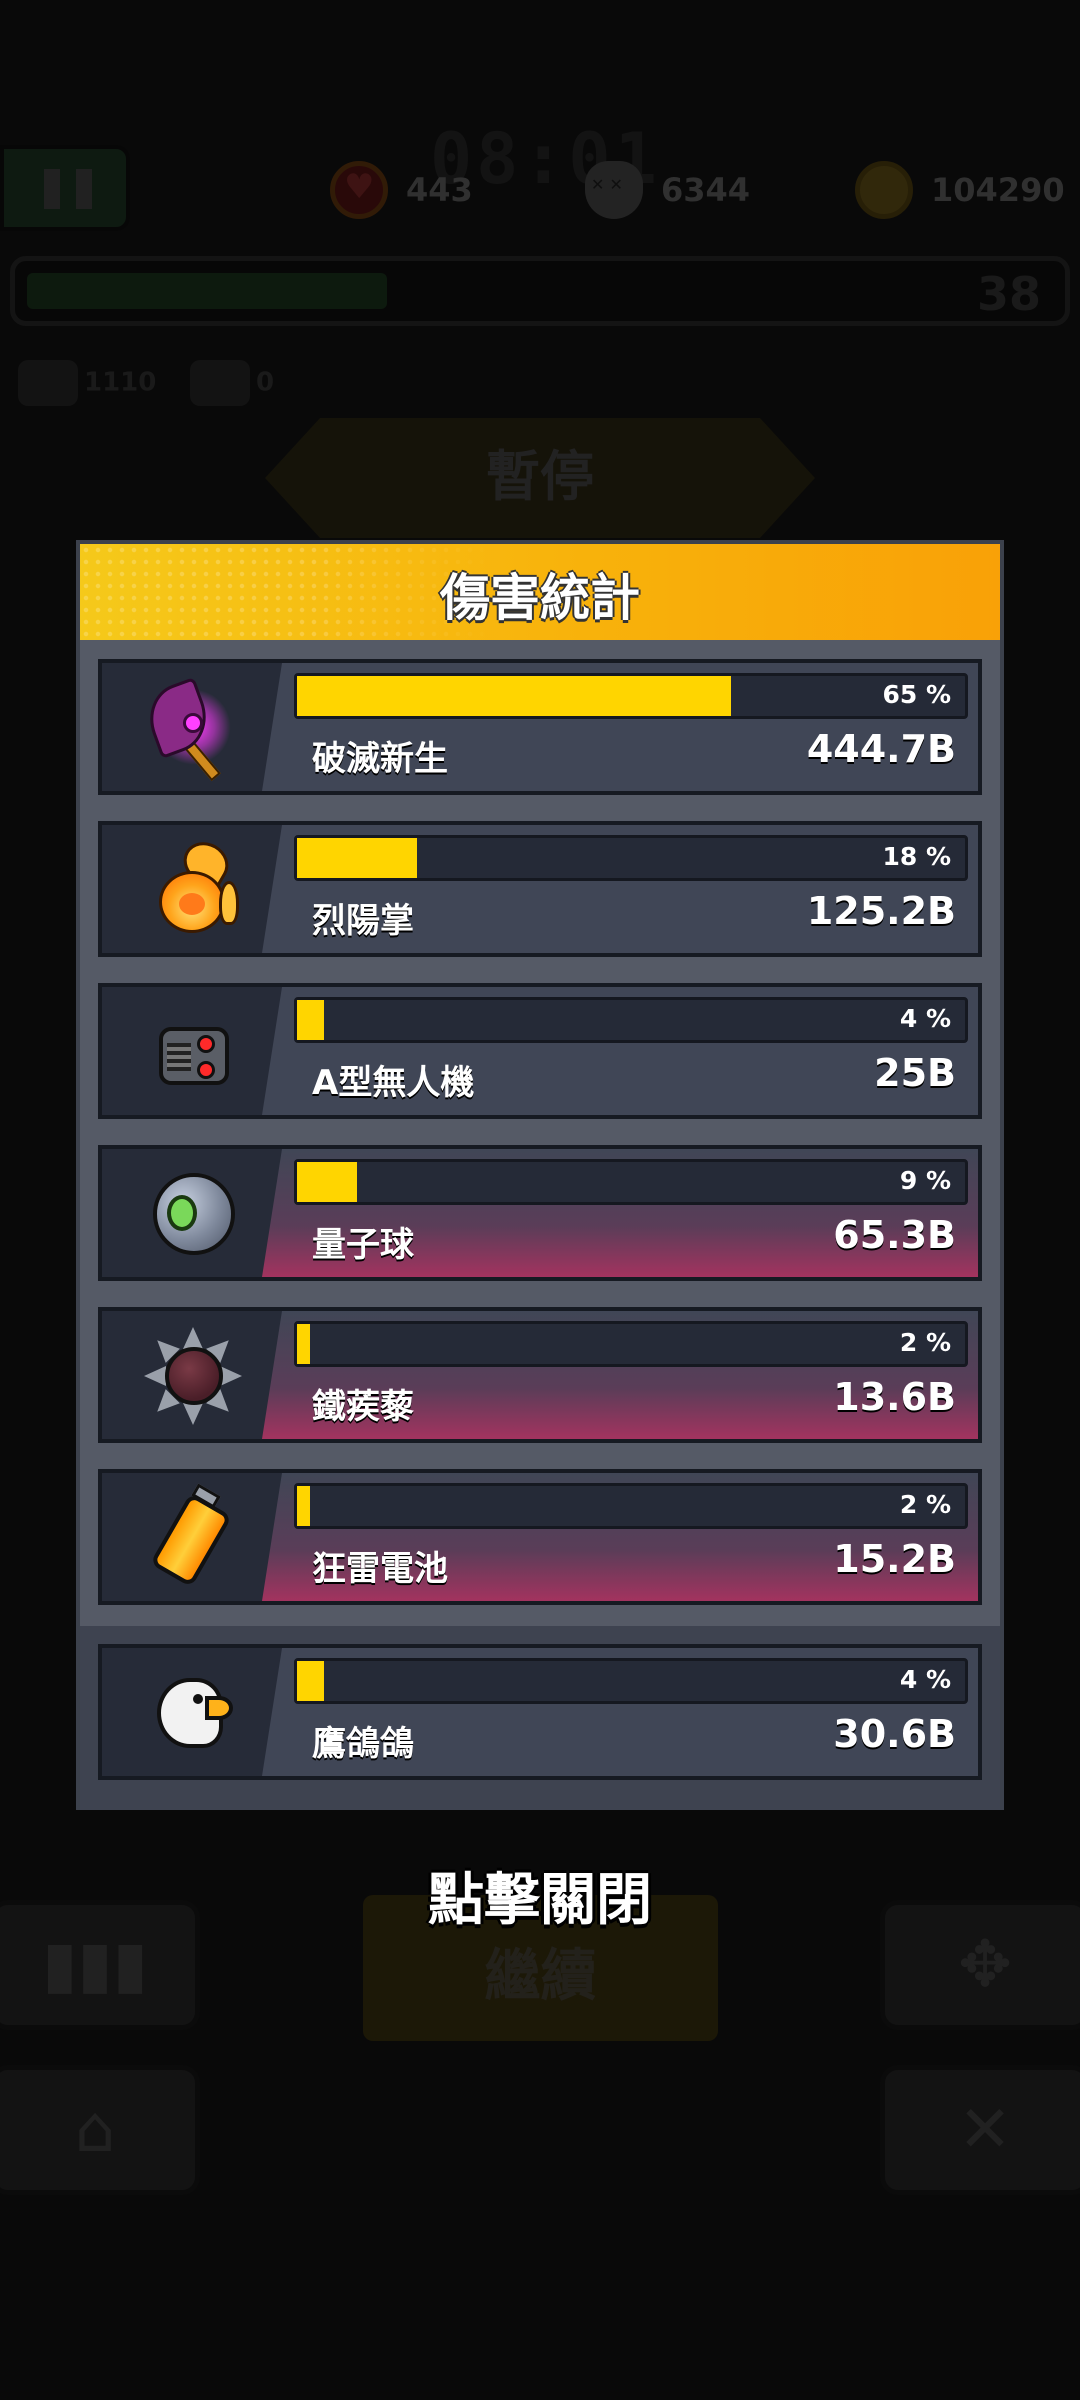 The height and width of the screenshot is (2400, 1080). What do you see at coordinates (631, 858) in the screenshot?
I see `damage-bar: 18 %` at bounding box center [631, 858].